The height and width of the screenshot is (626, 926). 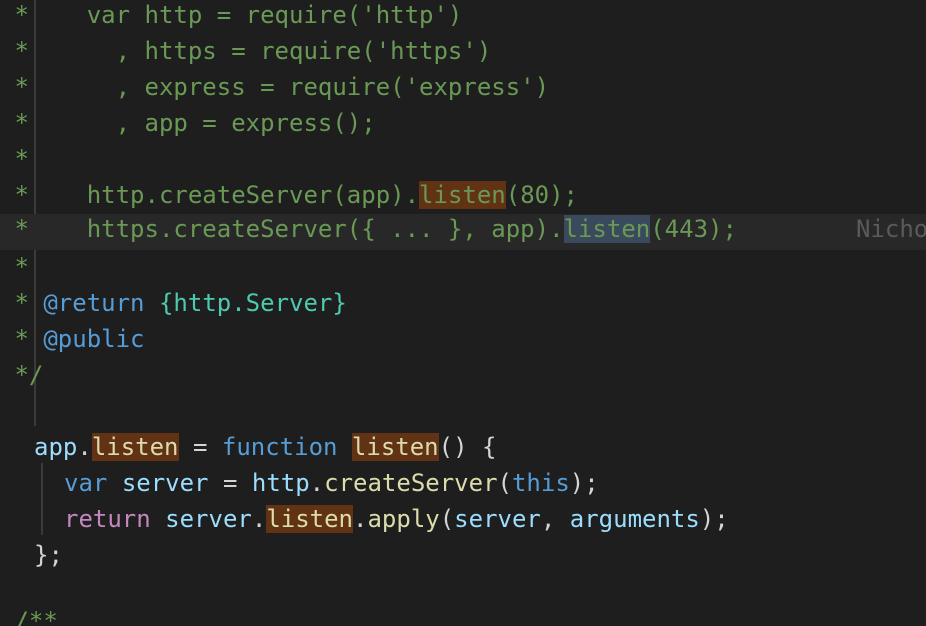 I want to click on comment-text: (80);, so click(x=541, y=195).